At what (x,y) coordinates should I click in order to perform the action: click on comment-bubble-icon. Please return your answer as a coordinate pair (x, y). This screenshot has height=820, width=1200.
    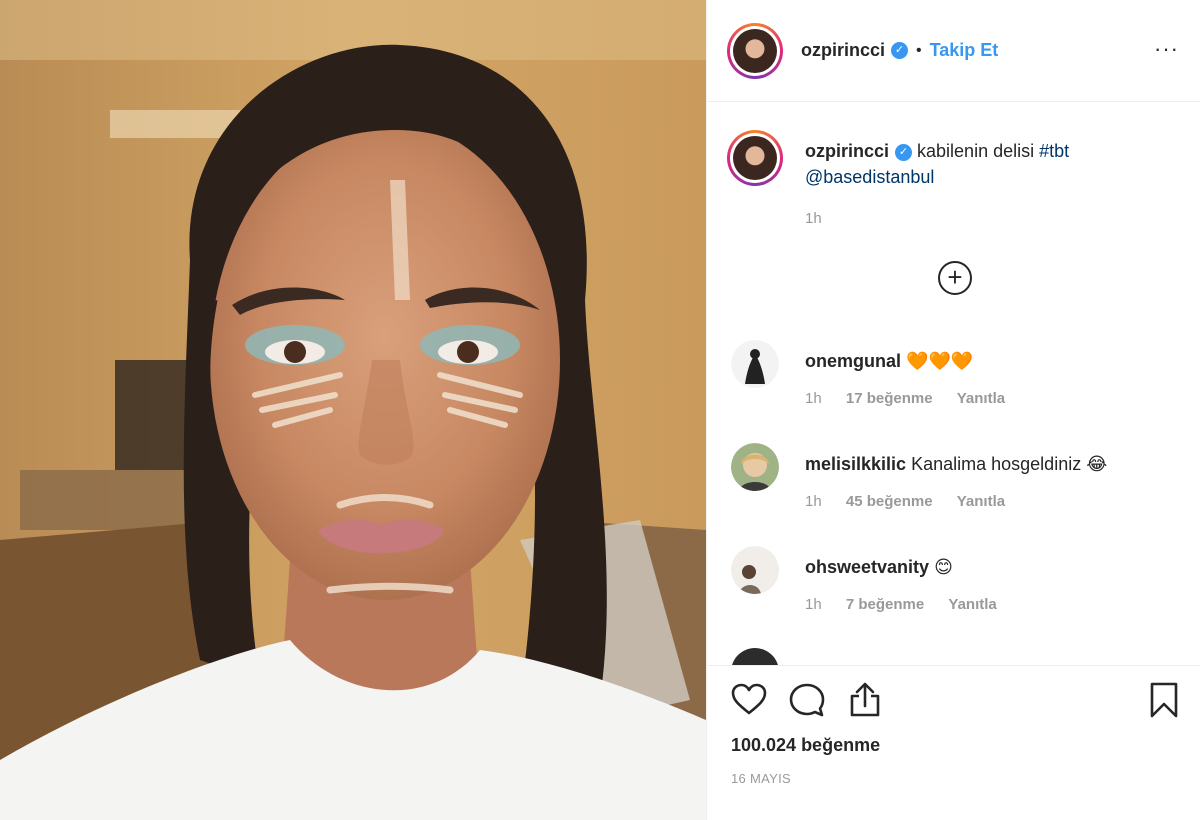
    Looking at the image, I should click on (807, 700).